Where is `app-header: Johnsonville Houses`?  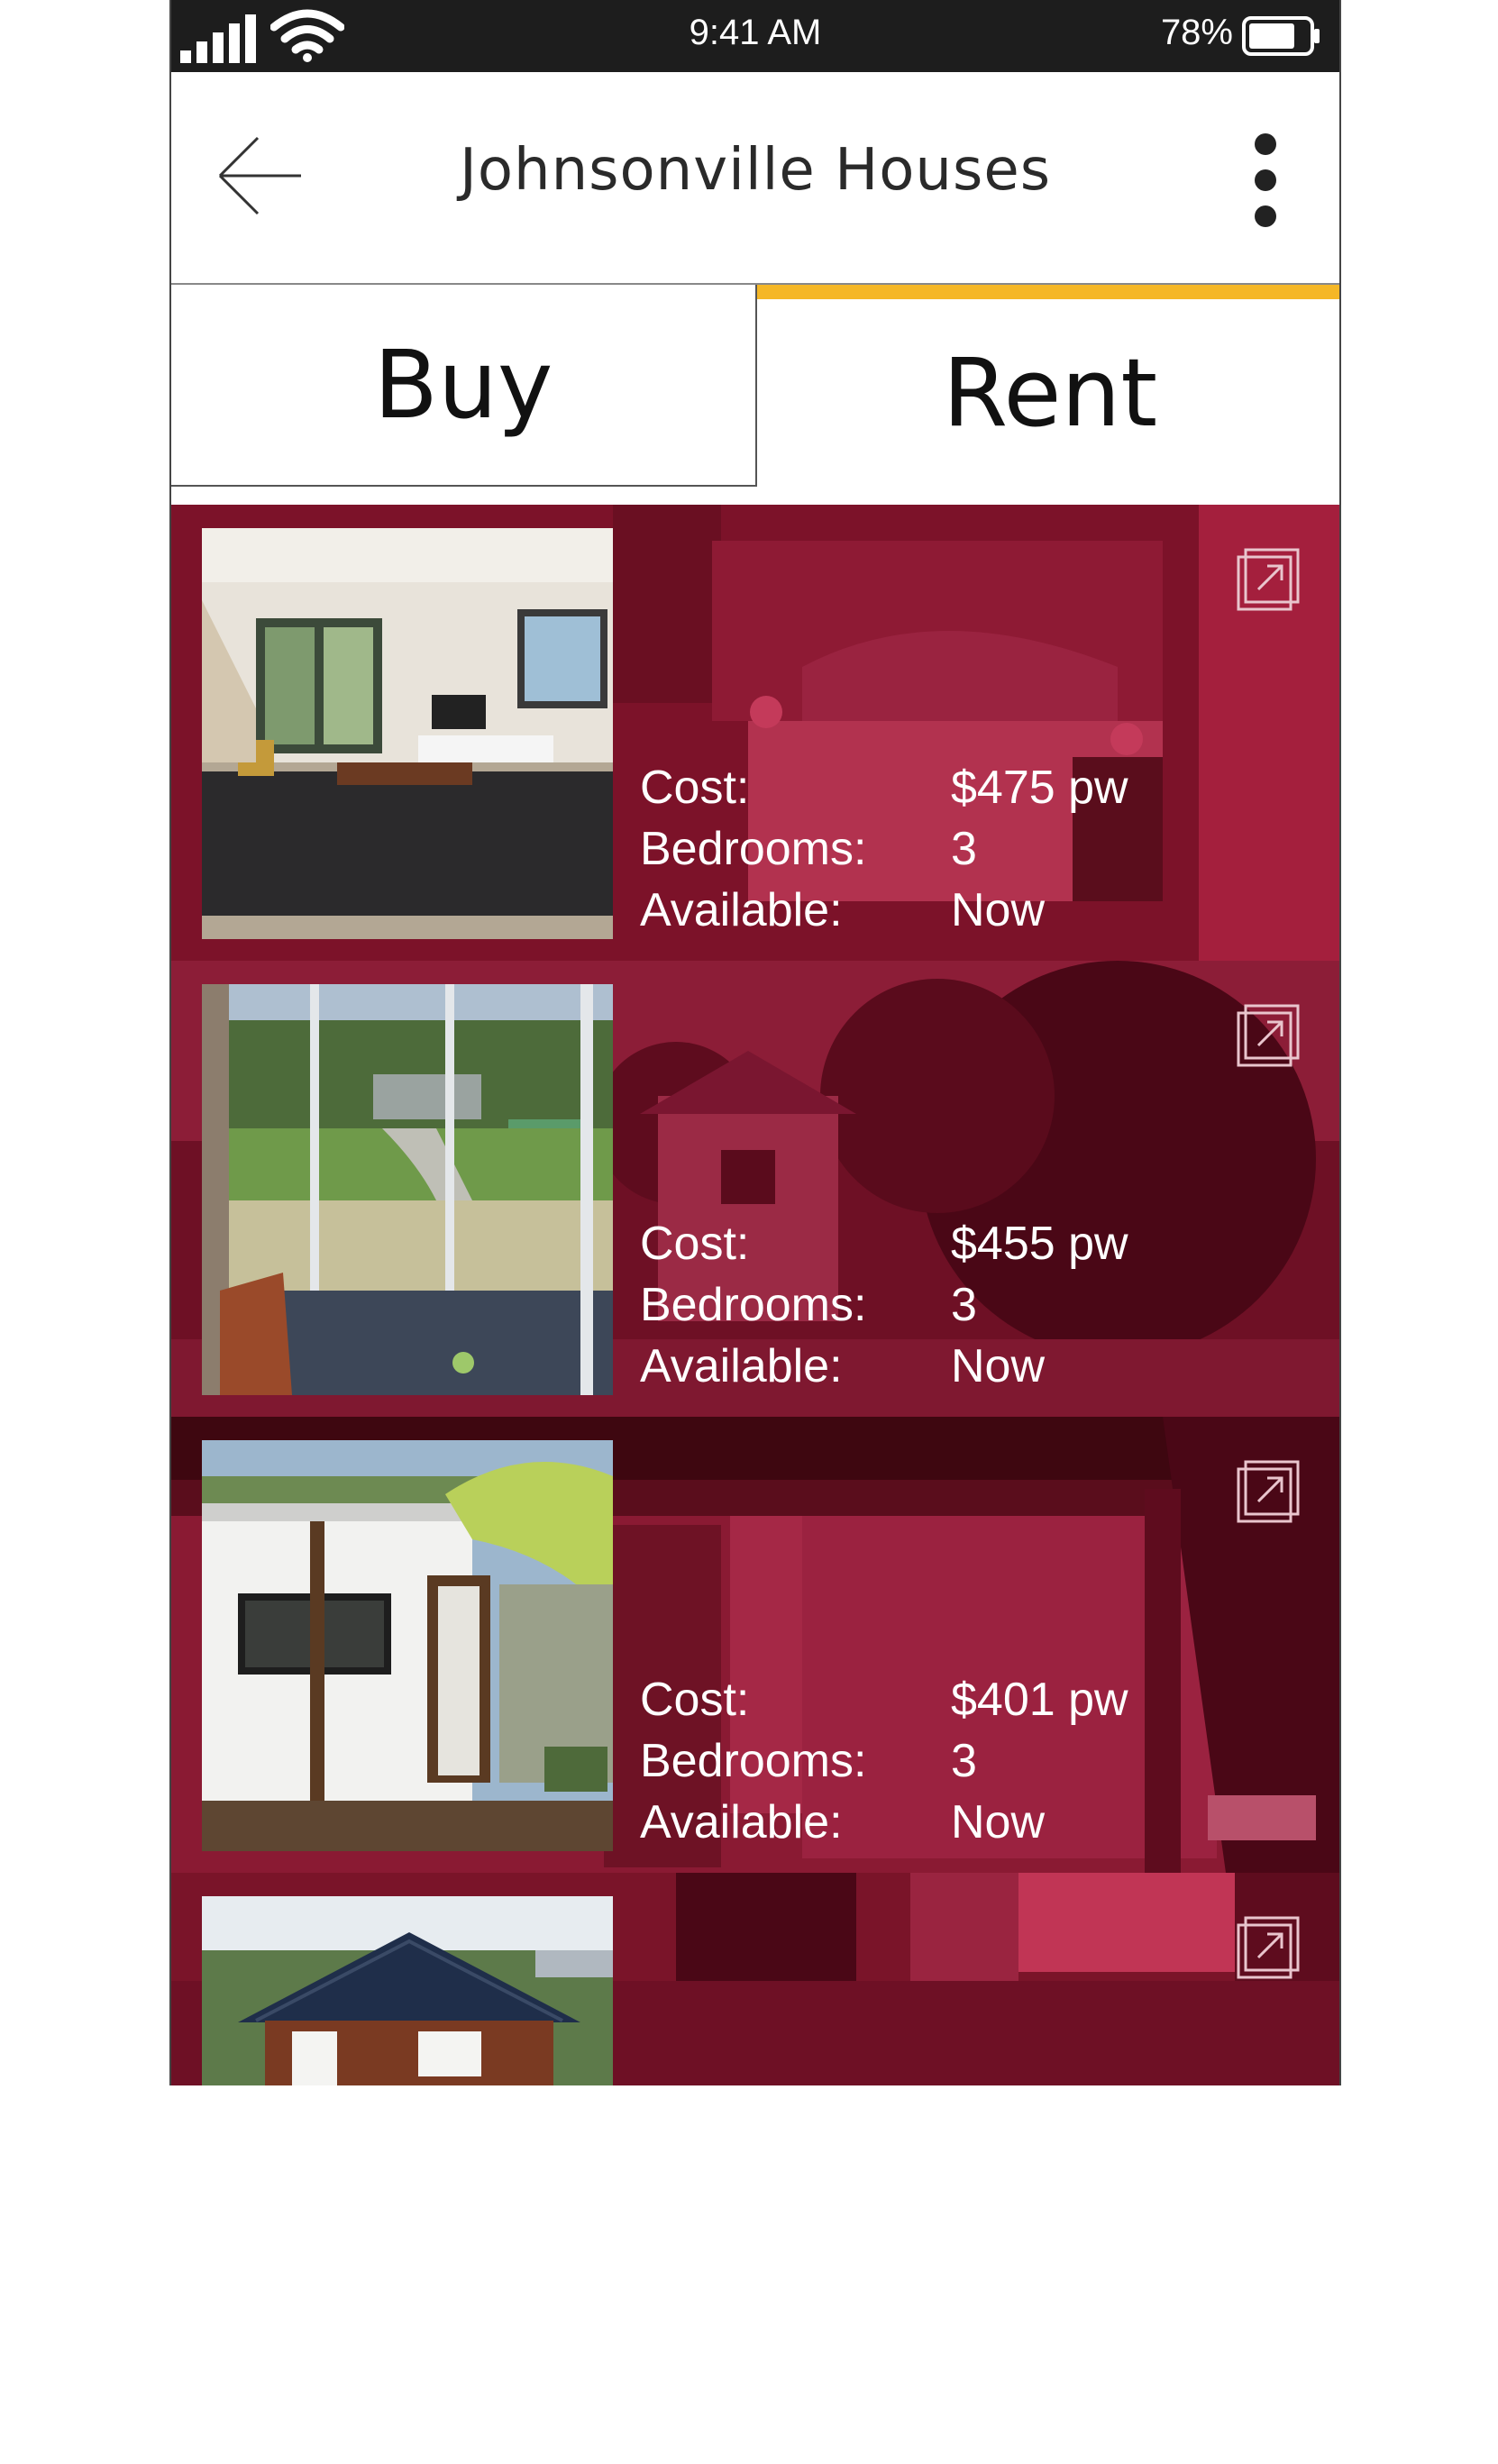
app-header: Johnsonville Houses is located at coordinates (755, 178).